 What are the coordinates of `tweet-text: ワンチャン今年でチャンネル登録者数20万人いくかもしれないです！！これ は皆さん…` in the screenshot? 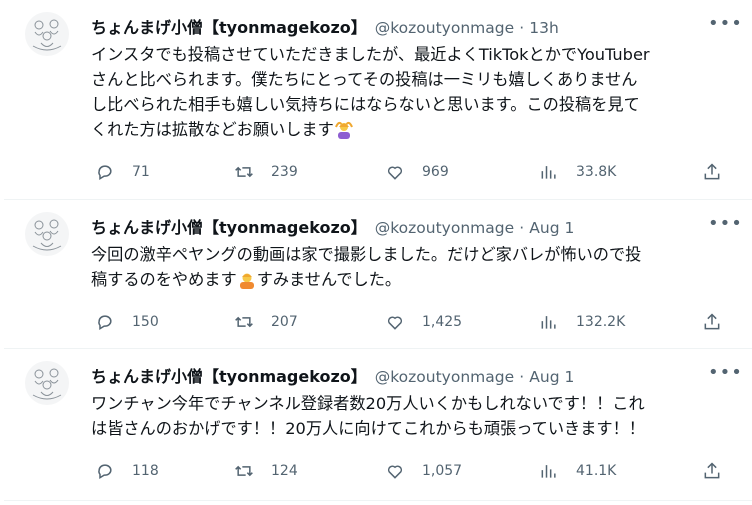 It's located at (416, 416).